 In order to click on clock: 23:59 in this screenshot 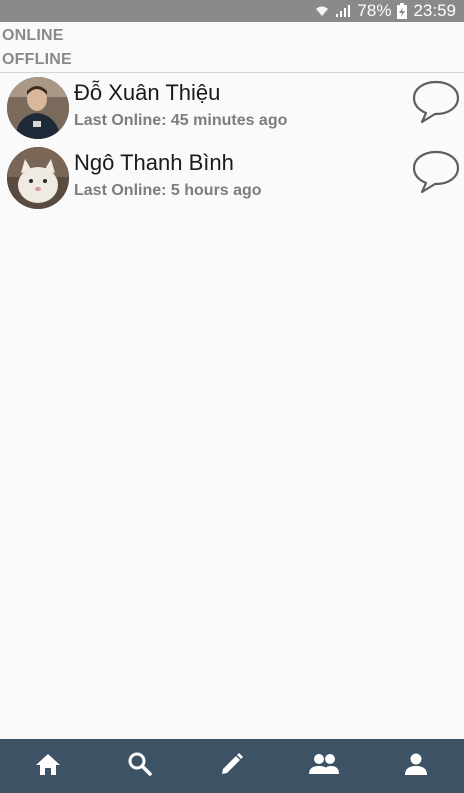, I will do `click(434, 10)`.